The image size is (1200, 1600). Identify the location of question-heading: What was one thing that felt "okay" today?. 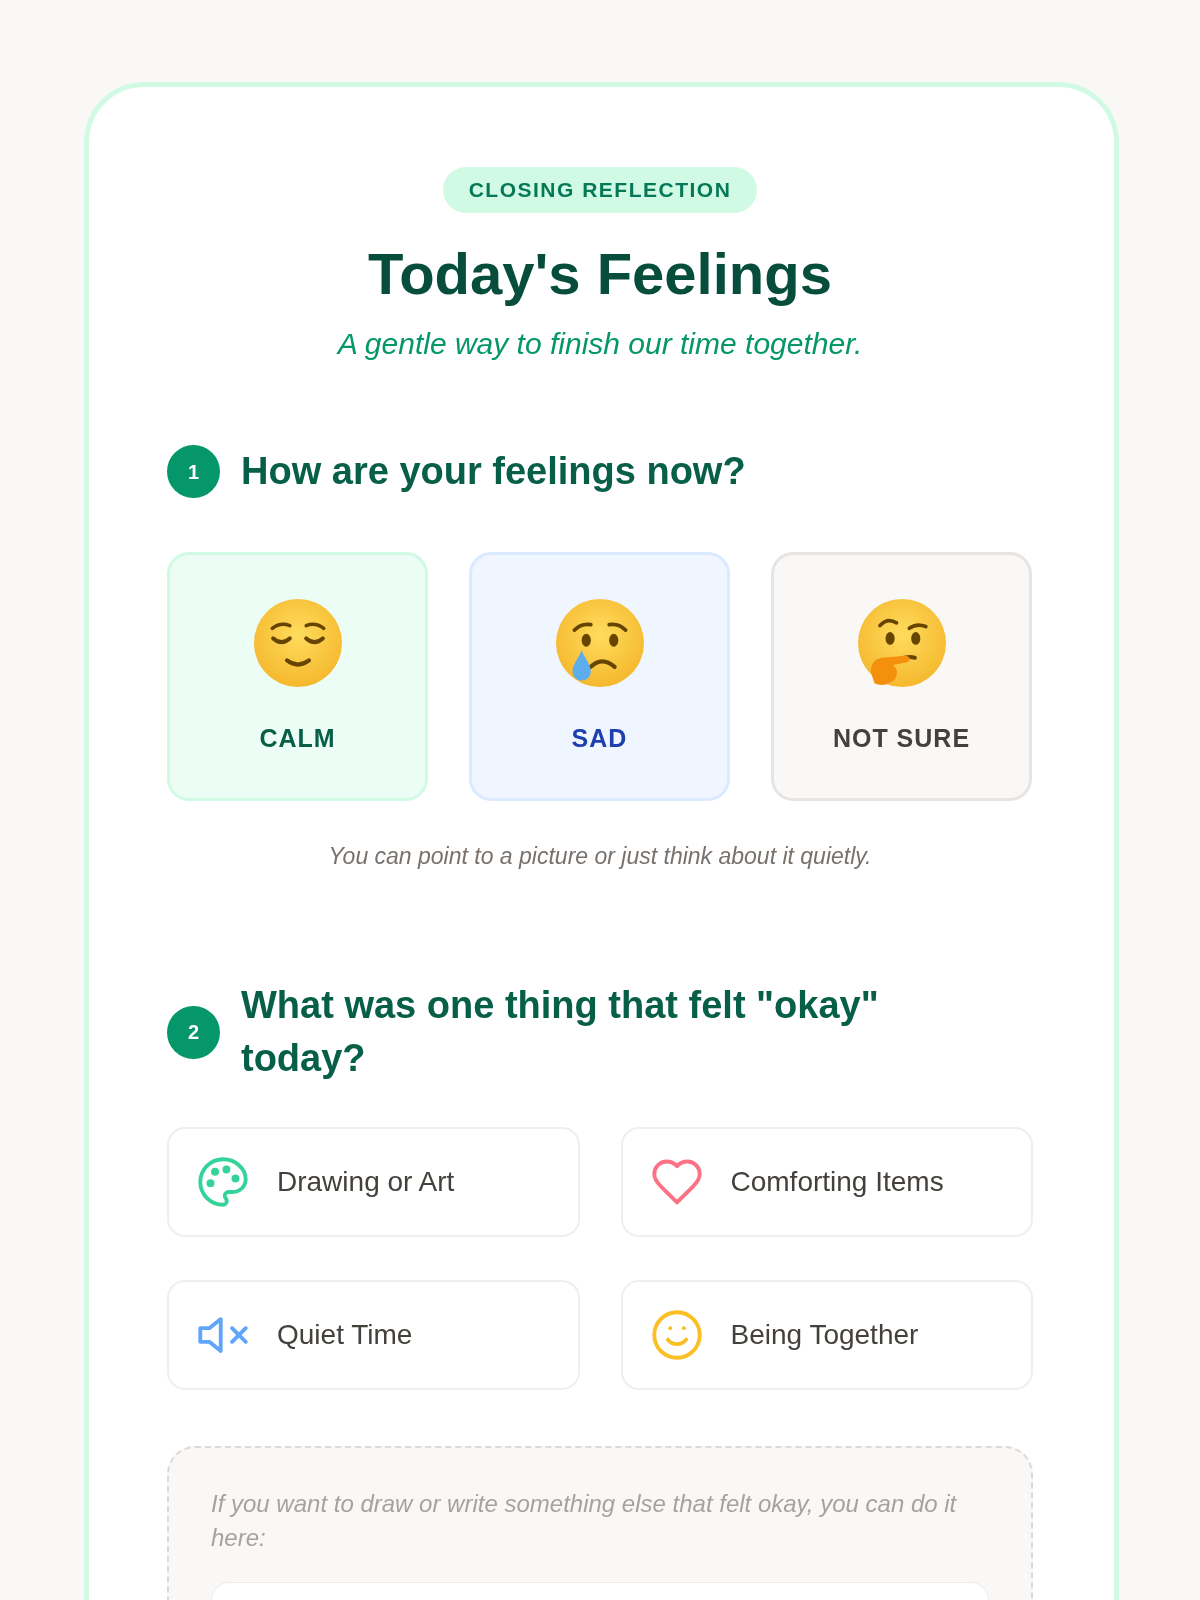
(560, 1032).